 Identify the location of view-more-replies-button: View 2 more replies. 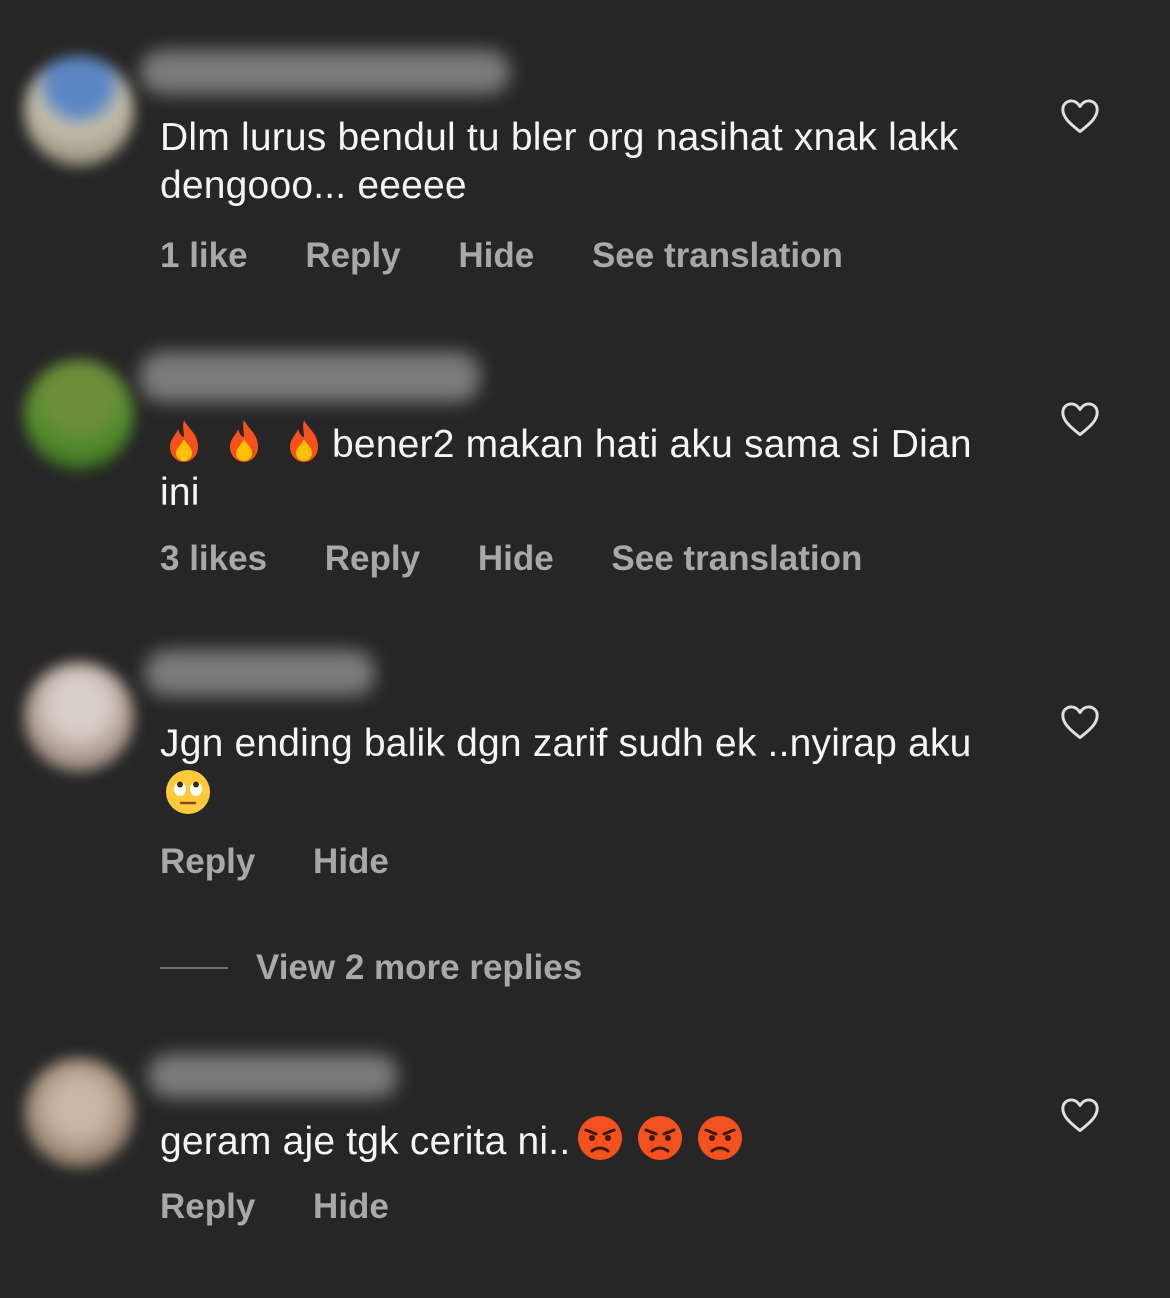
(371, 972).